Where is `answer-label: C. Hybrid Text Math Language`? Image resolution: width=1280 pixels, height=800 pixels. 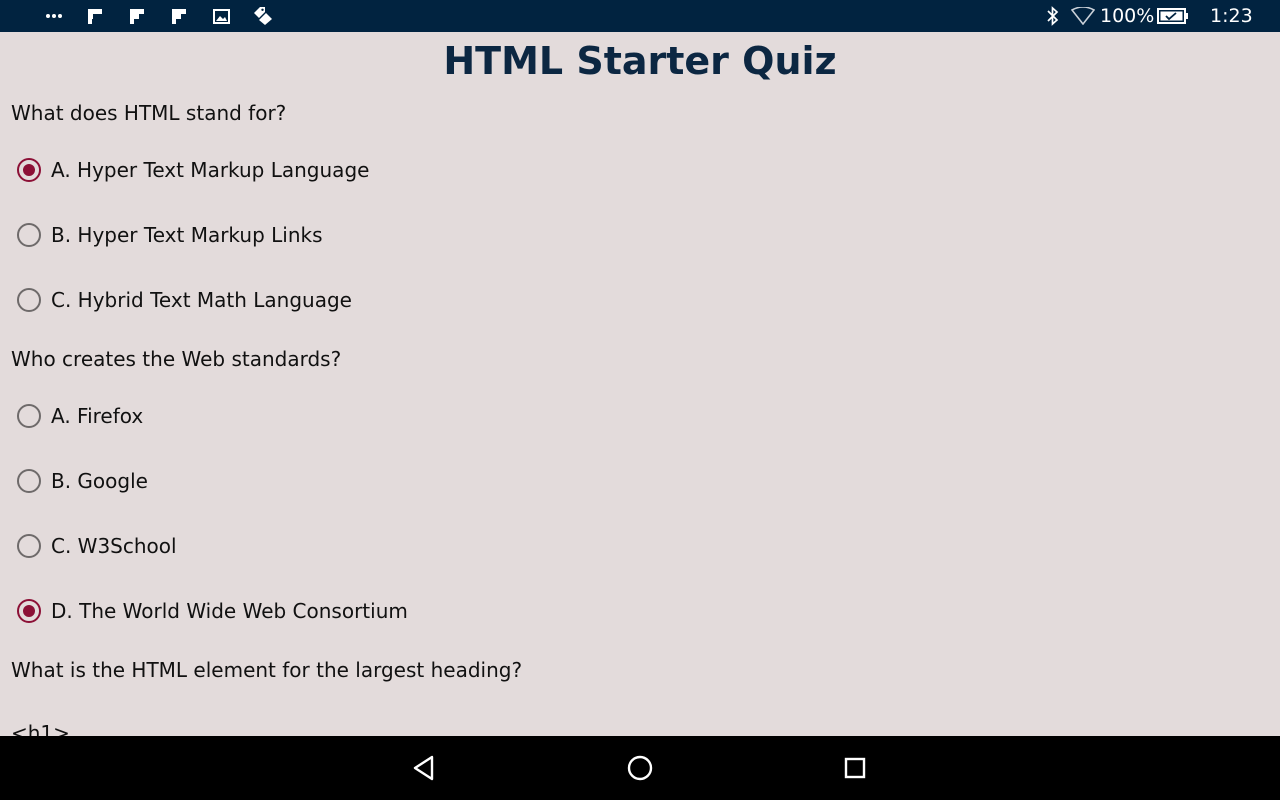
answer-label: C. Hybrid Text Math Language is located at coordinates (201, 300).